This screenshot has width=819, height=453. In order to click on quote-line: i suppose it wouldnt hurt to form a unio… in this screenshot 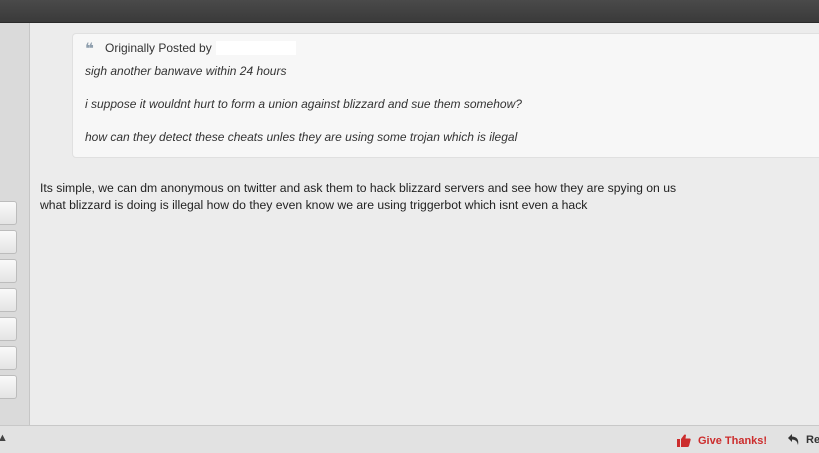, I will do `click(303, 104)`.